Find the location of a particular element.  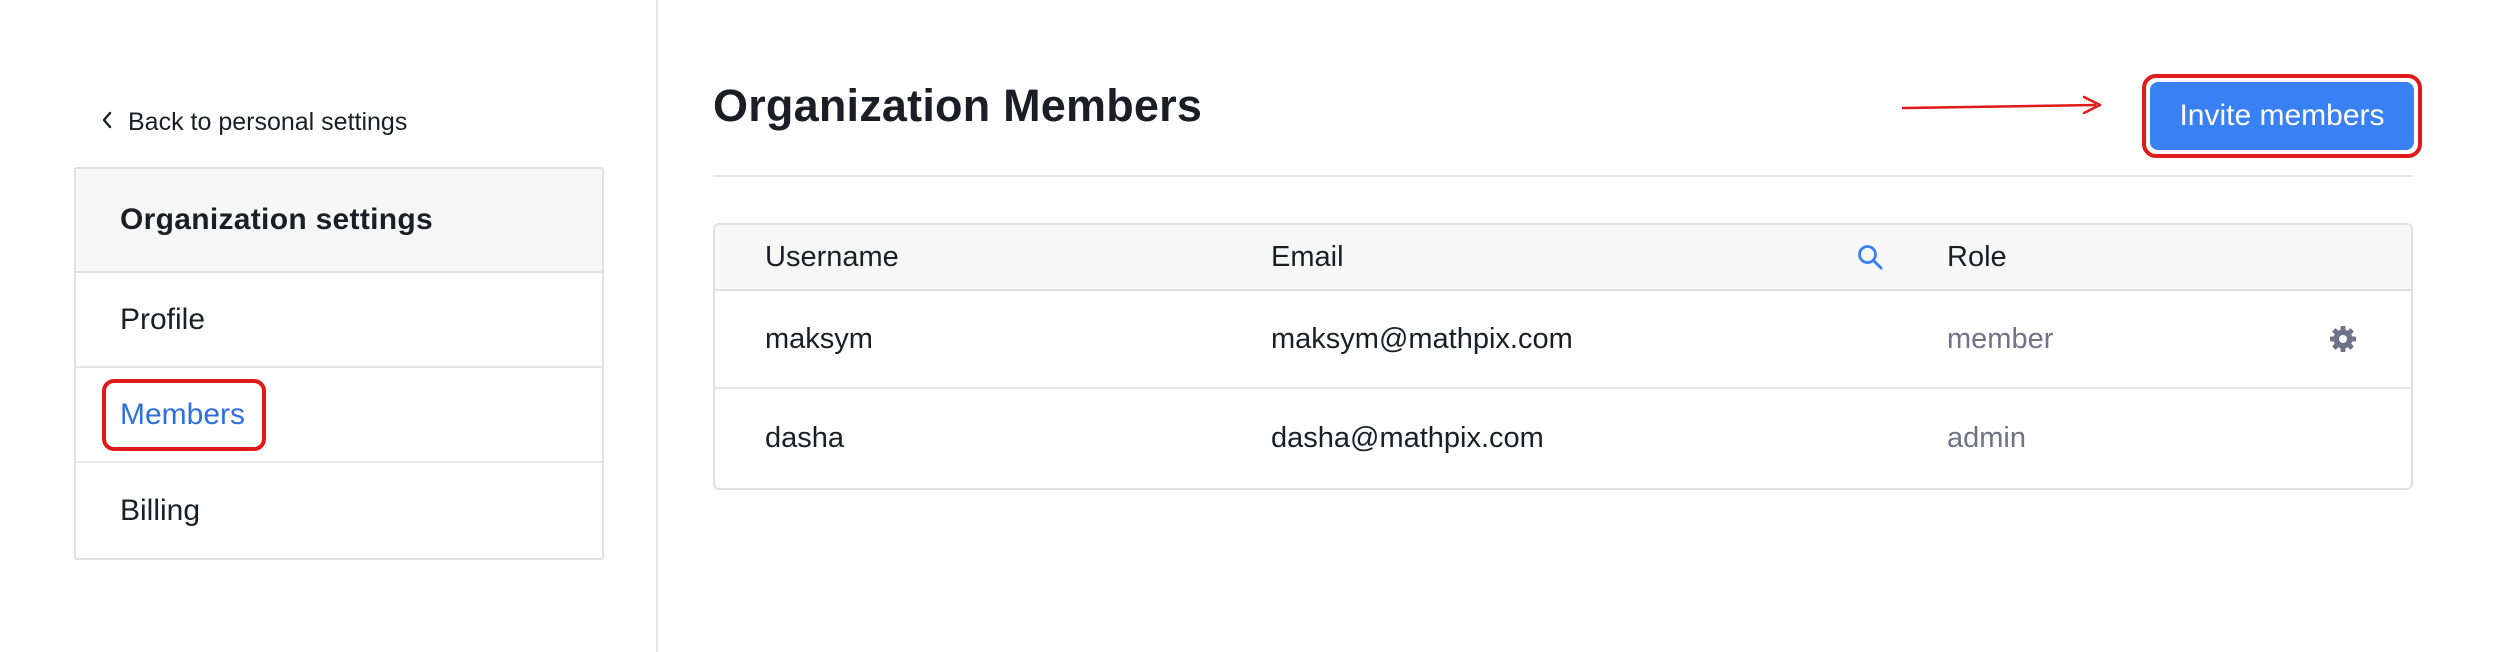

row-email: maksym@mathpix.com is located at coordinates (1422, 338).